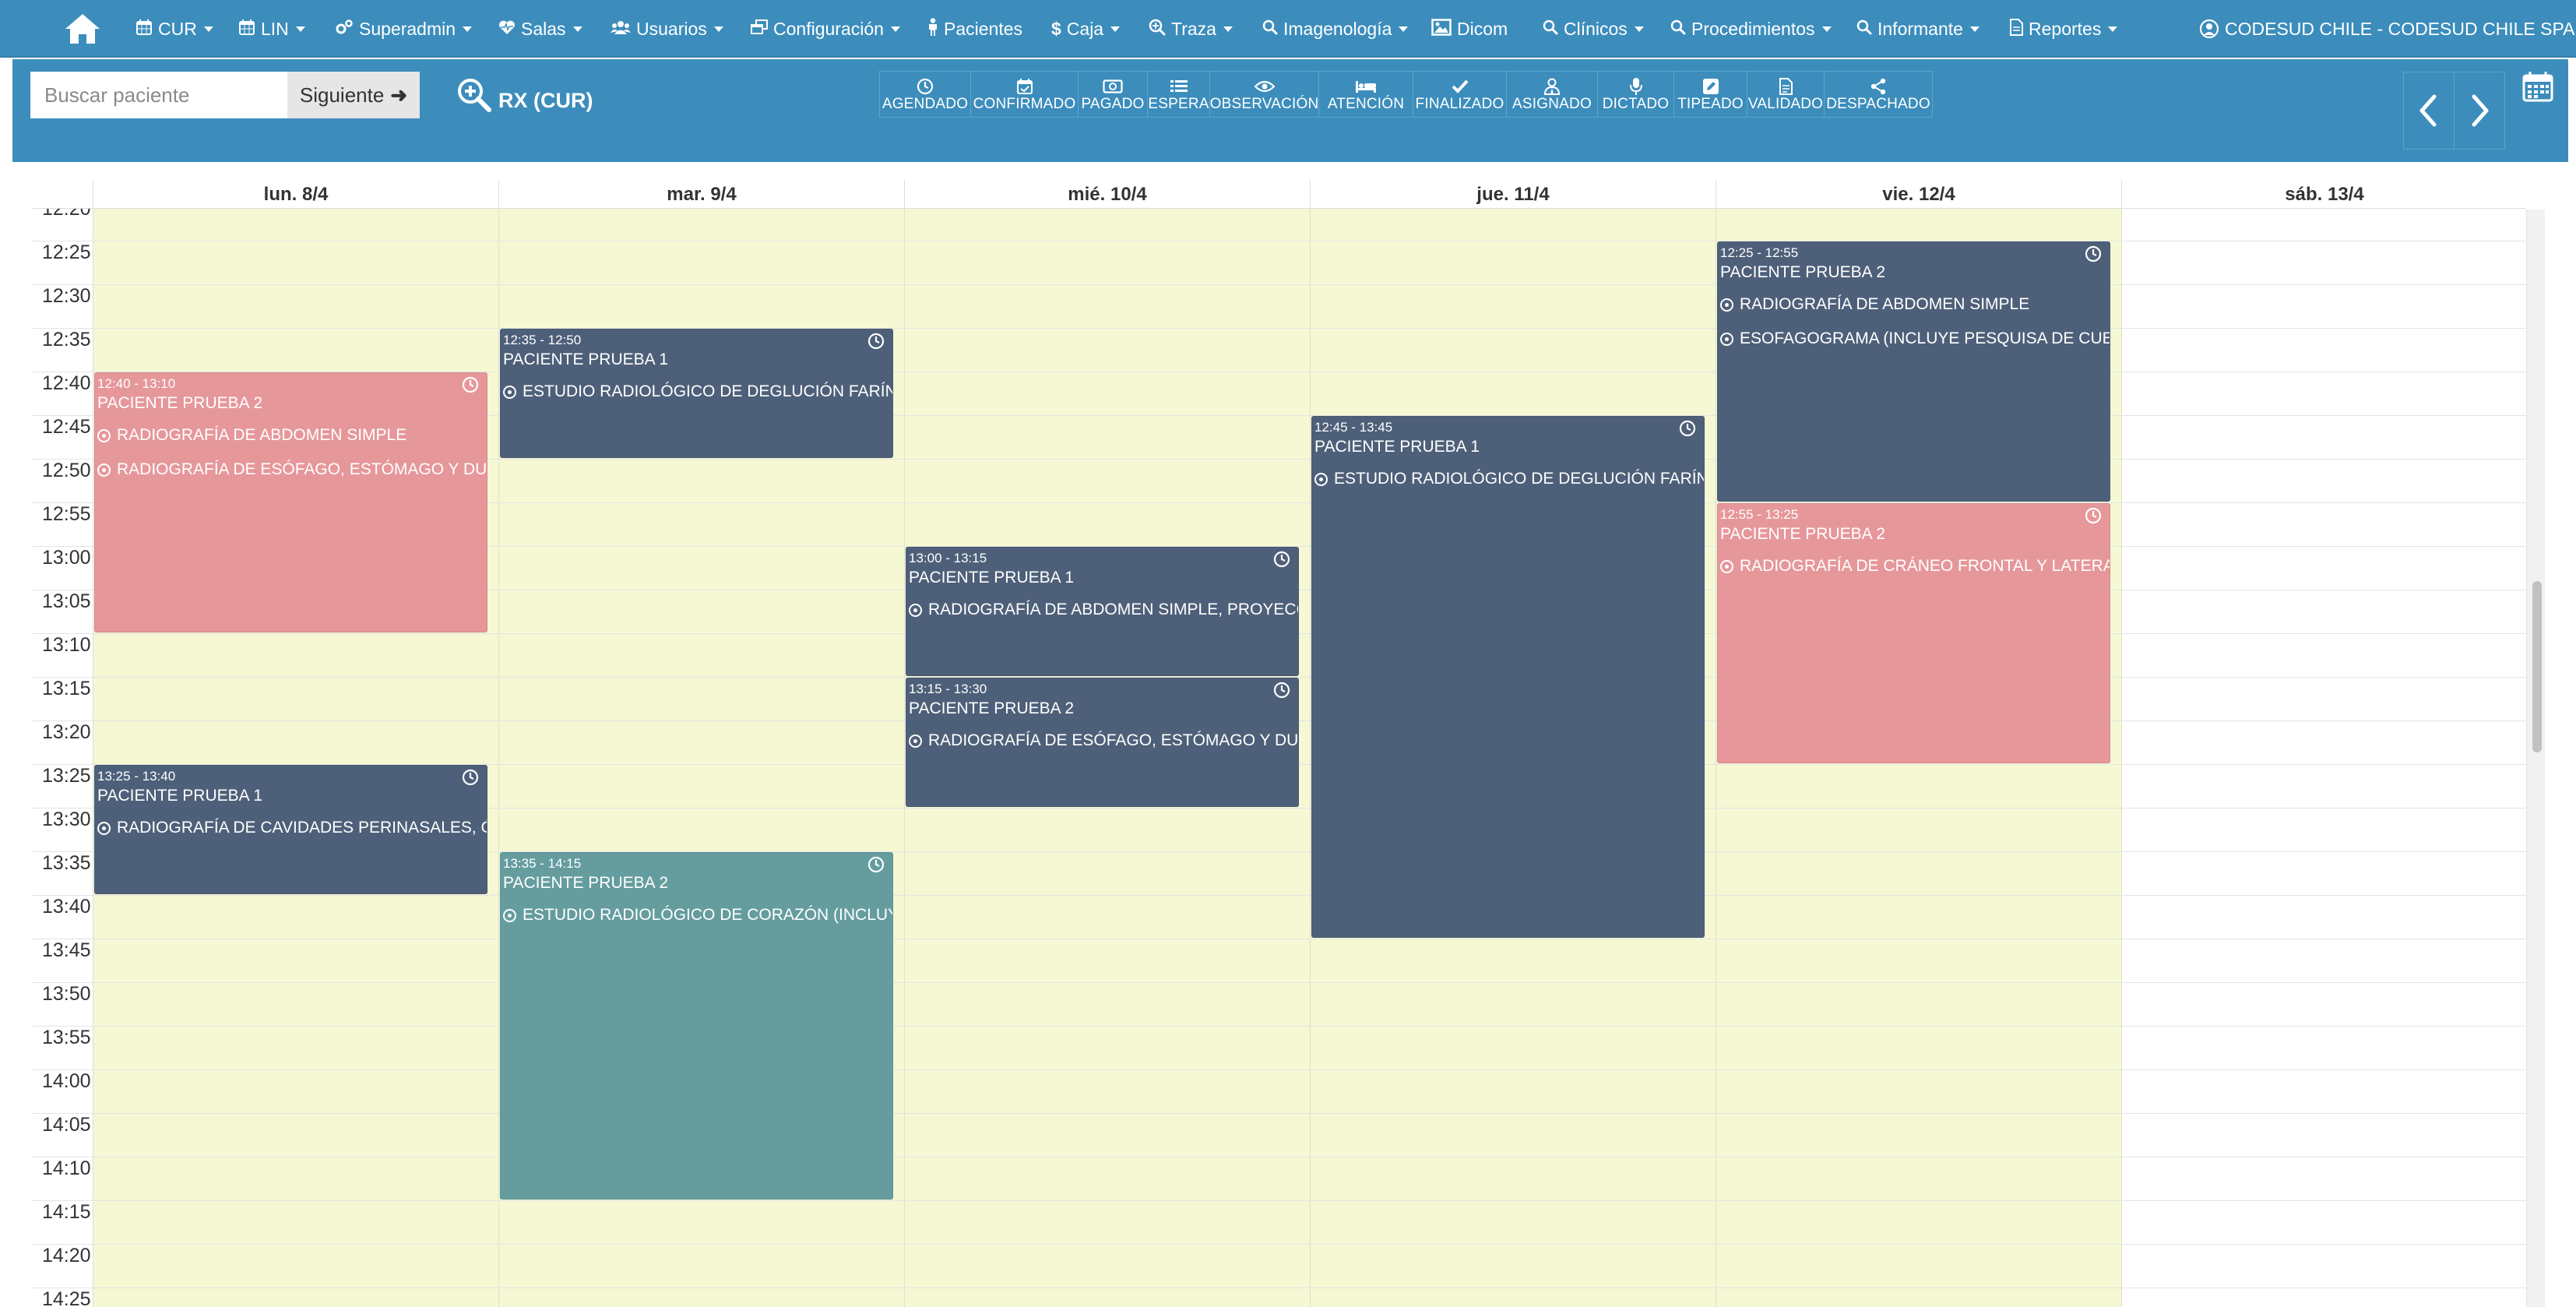 The width and height of the screenshot is (2576, 1307). Describe the element at coordinates (507, 28) in the screenshot. I see `heart-icon` at that location.